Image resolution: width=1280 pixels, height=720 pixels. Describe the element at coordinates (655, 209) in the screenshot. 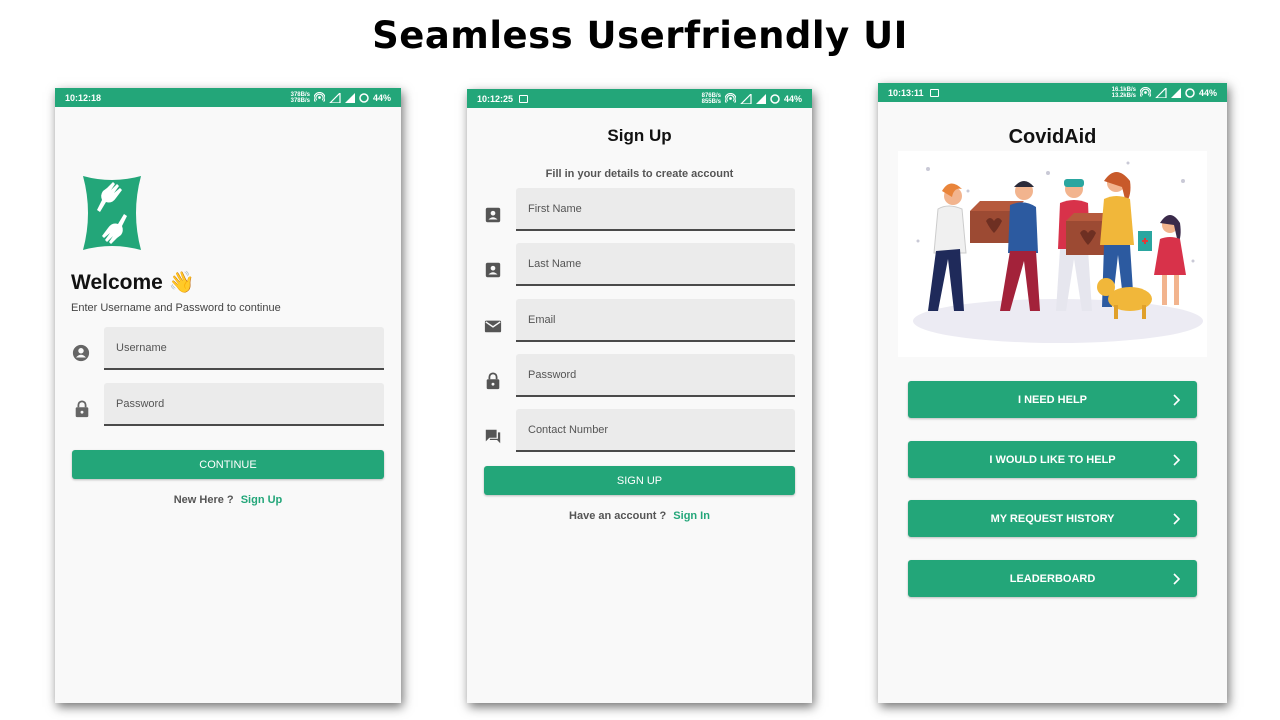

I see `first-name-input: First Name` at that location.